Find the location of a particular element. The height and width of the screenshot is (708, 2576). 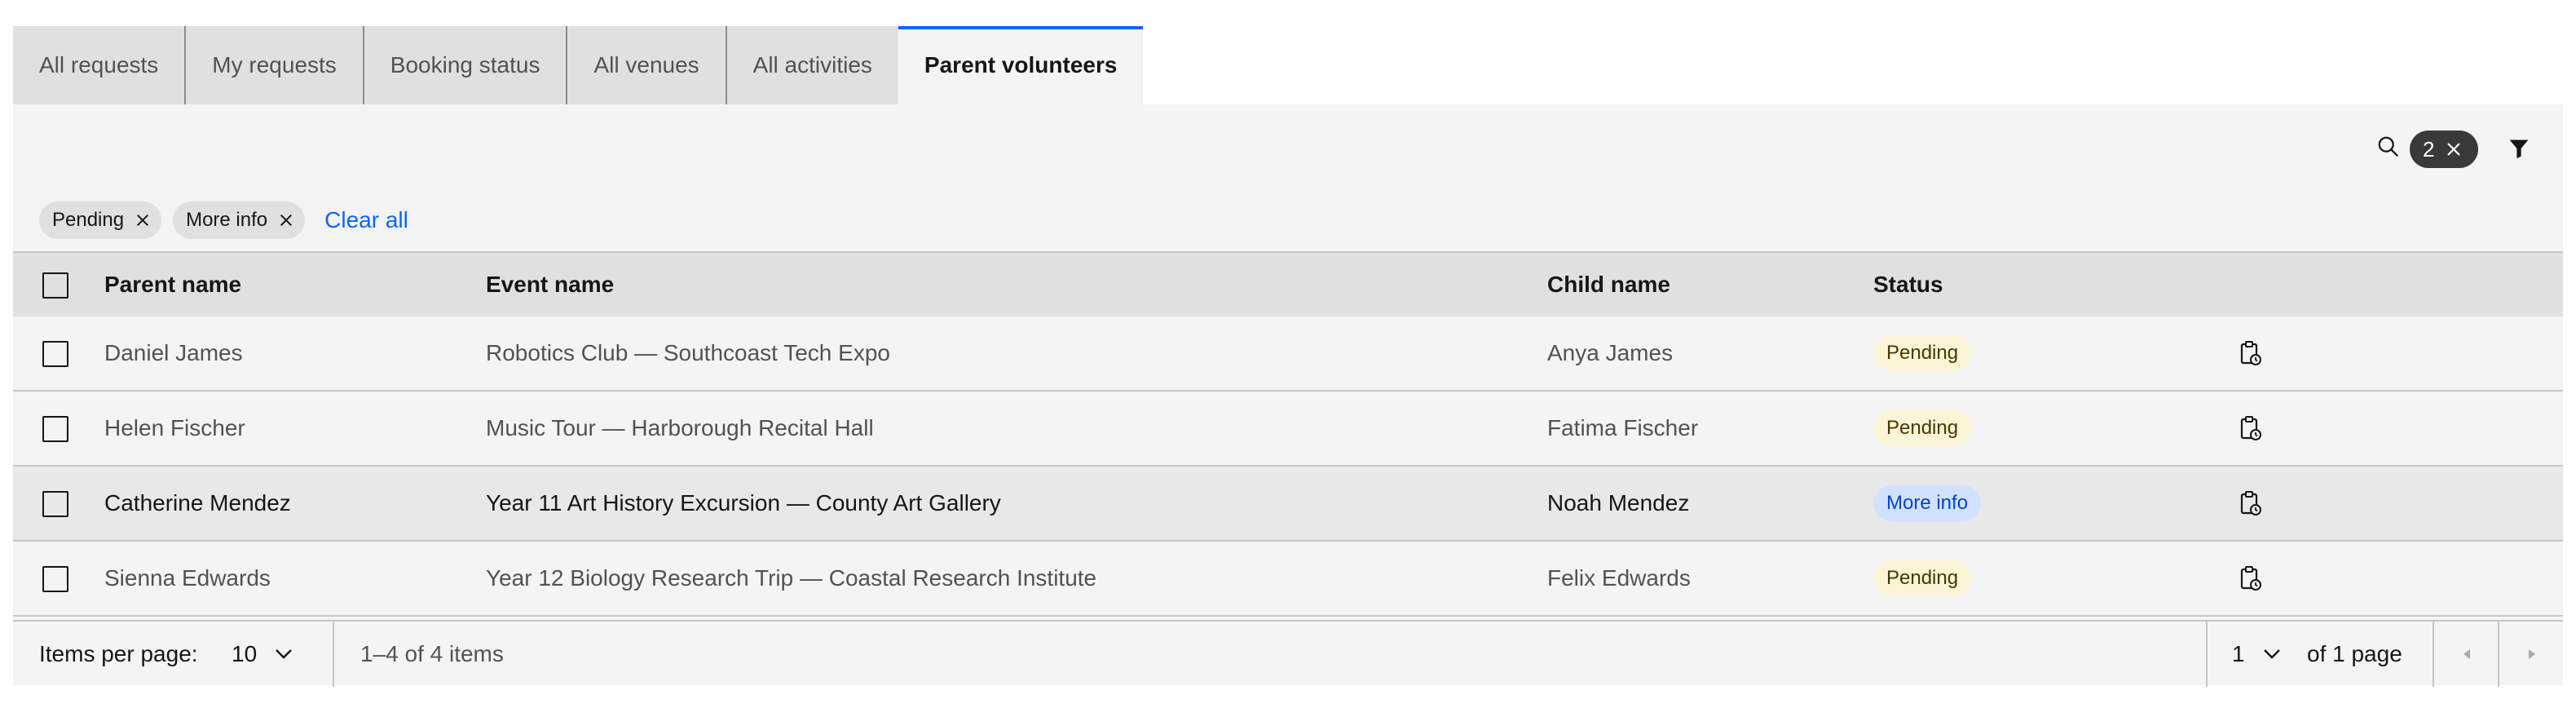

search-icon is located at coordinates (2388, 146).